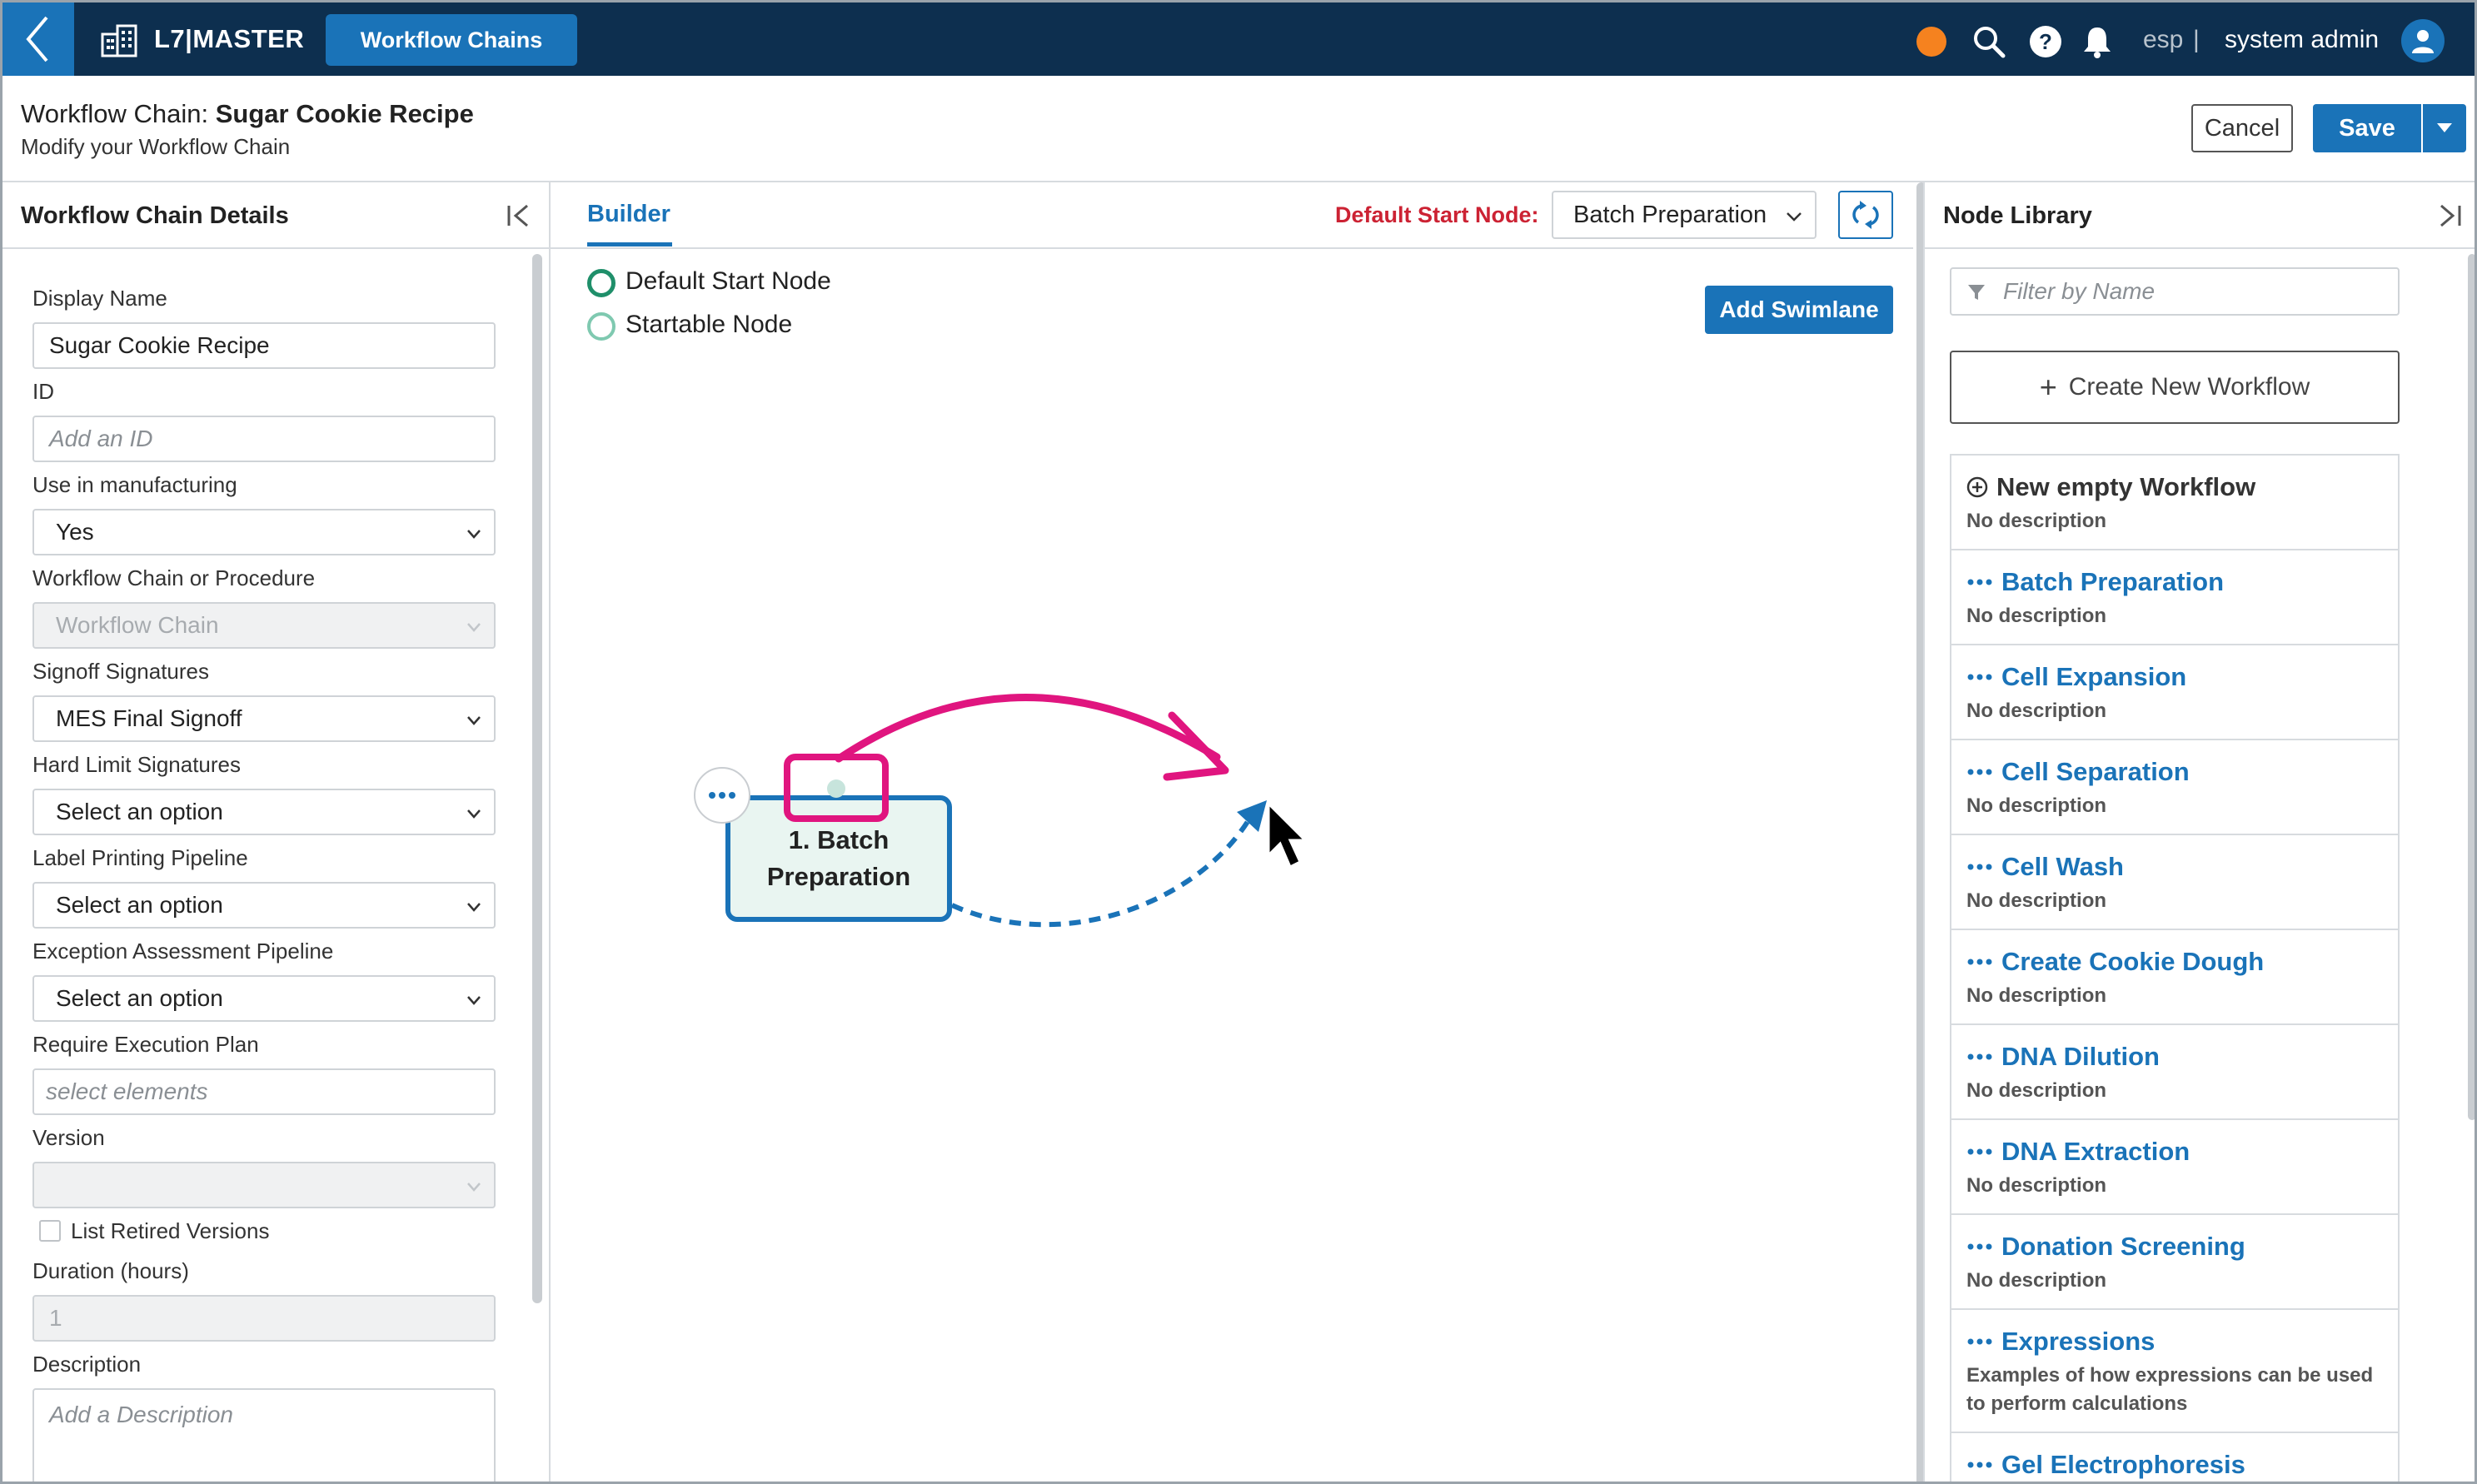 The width and height of the screenshot is (2477, 1484). What do you see at coordinates (2174, 1167) in the screenshot?
I see `library-item-dna-extraction: DNA Extraction No description` at bounding box center [2174, 1167].